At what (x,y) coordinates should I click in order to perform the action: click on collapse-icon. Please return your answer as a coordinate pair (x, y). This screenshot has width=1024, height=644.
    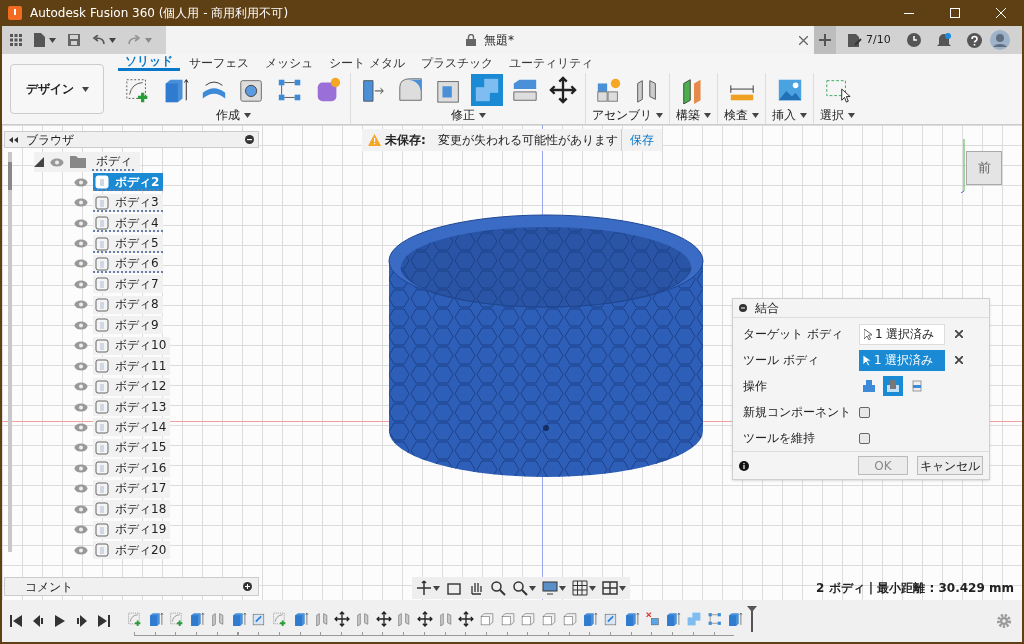
    Looking at the image, I should click on (13, 139).